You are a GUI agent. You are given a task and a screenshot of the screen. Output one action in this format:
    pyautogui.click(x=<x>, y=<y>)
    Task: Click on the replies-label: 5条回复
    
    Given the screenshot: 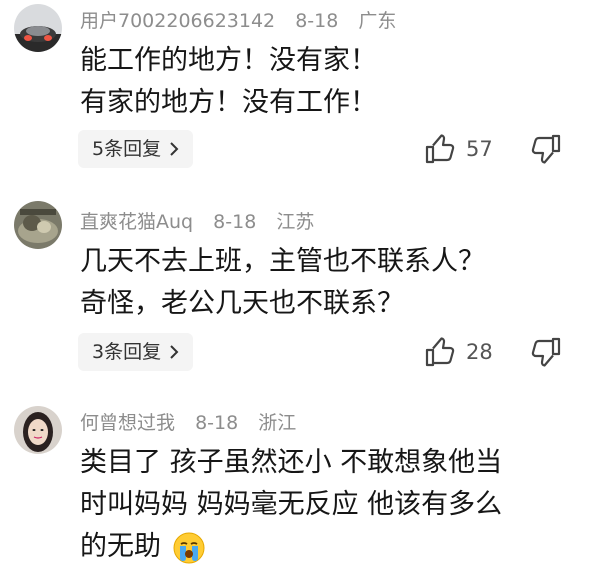 What is the action you would take?
    pyautogui.click(x=127, y=149)
    